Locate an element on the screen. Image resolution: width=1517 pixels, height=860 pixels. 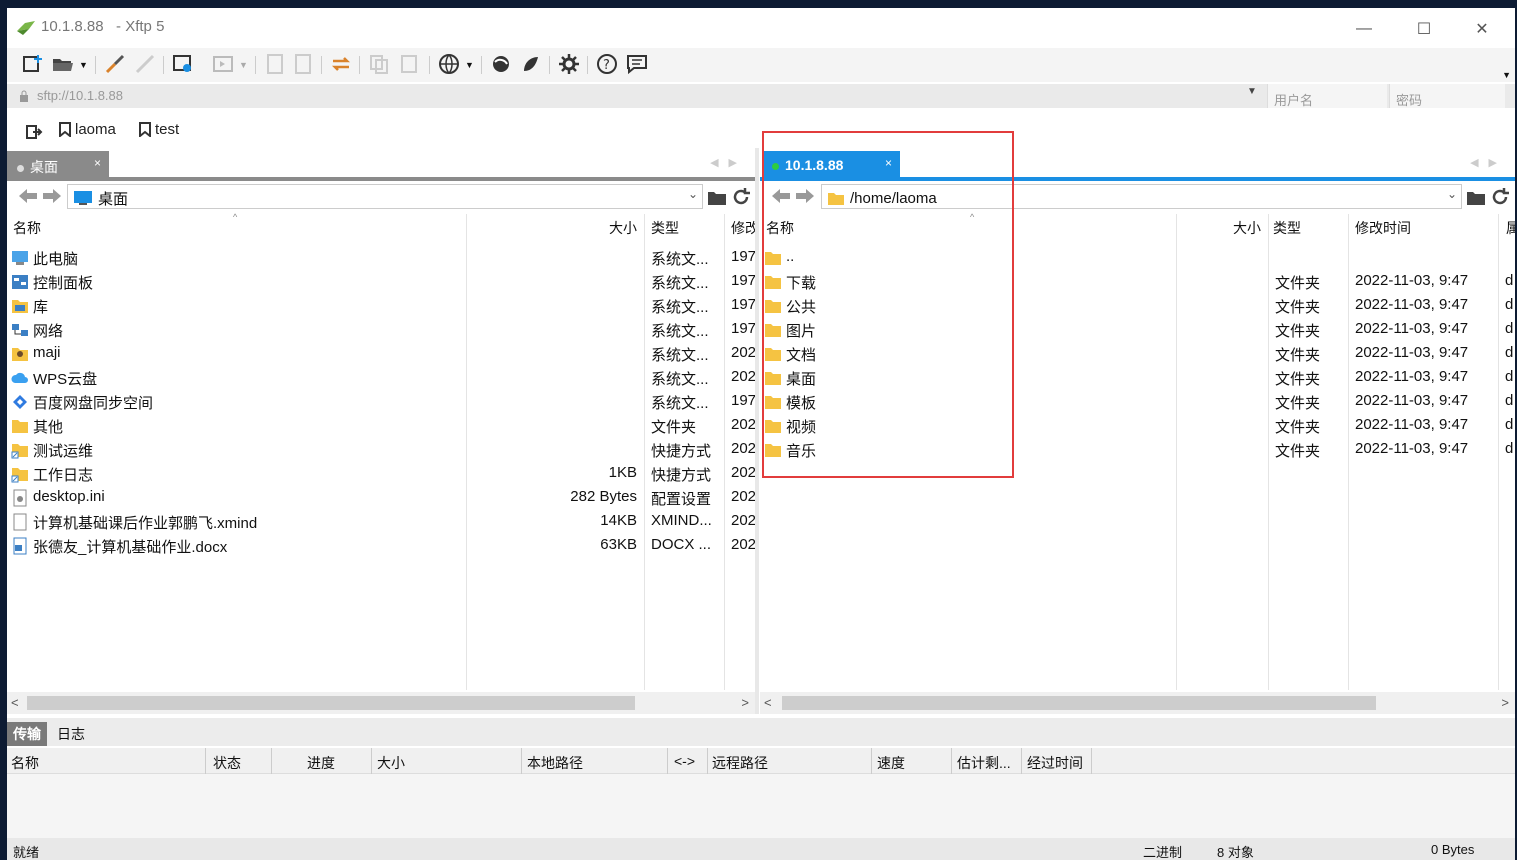
remote-hscrollbar: < > is located at coordinates (1137, 703).